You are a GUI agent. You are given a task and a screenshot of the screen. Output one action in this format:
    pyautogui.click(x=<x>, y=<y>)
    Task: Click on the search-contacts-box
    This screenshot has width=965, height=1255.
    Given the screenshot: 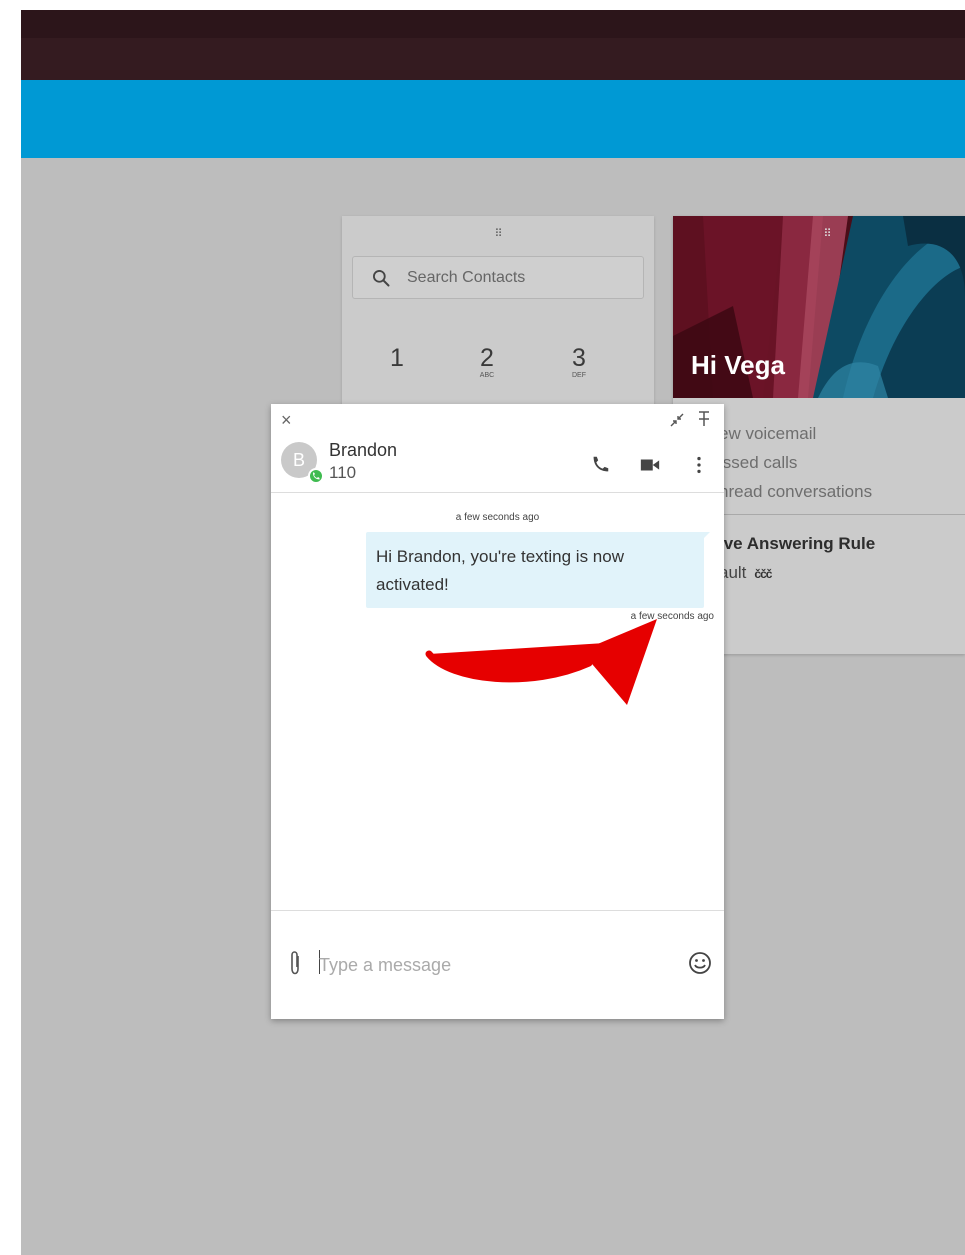 What is the action you would take?
    pyautogui.click(x=498, y=277)
    